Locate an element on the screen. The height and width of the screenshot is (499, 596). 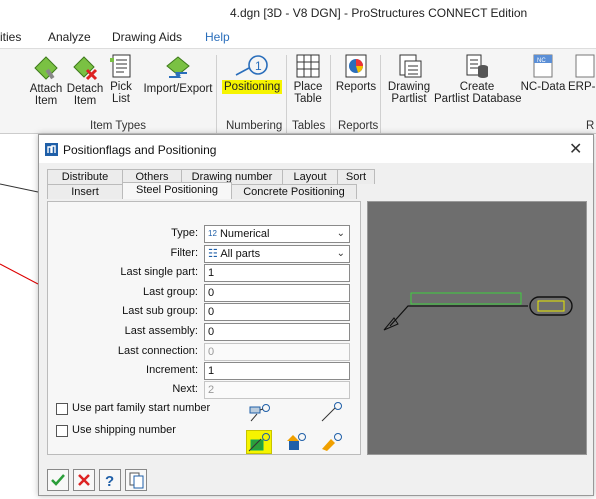
filter-label: Filter: is located at coordinates (184, 253).